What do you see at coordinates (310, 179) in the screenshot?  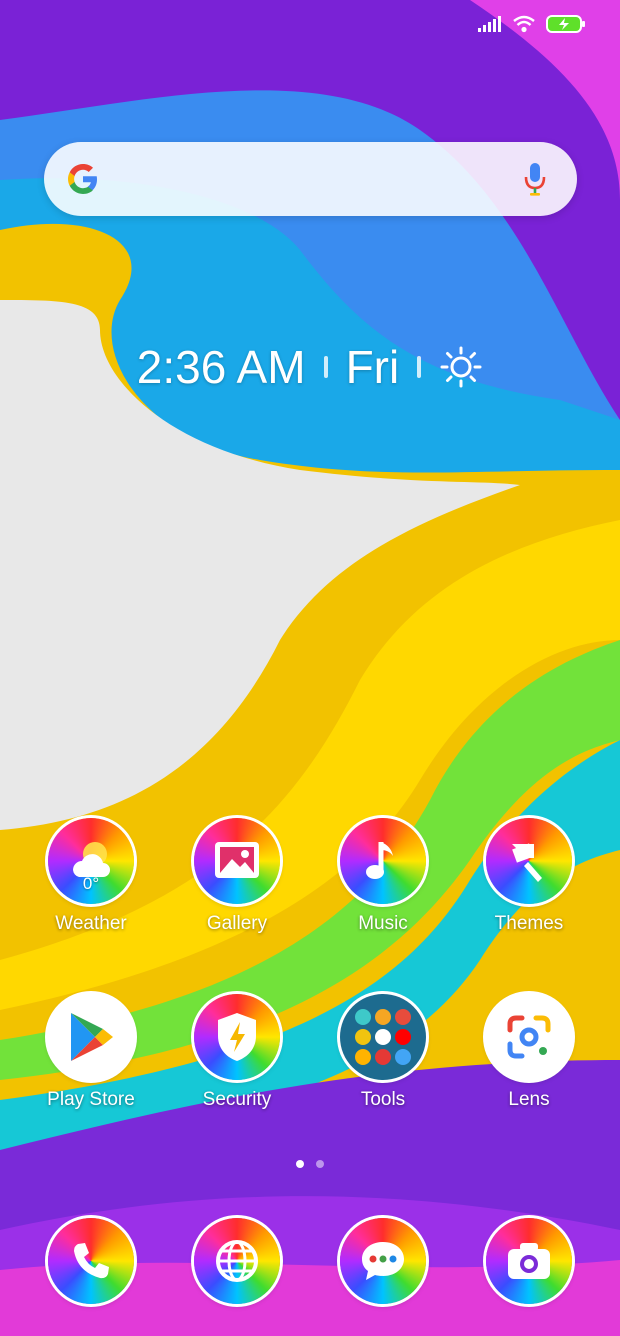 I see `google-search-bar` at bounding box center [310, 179].